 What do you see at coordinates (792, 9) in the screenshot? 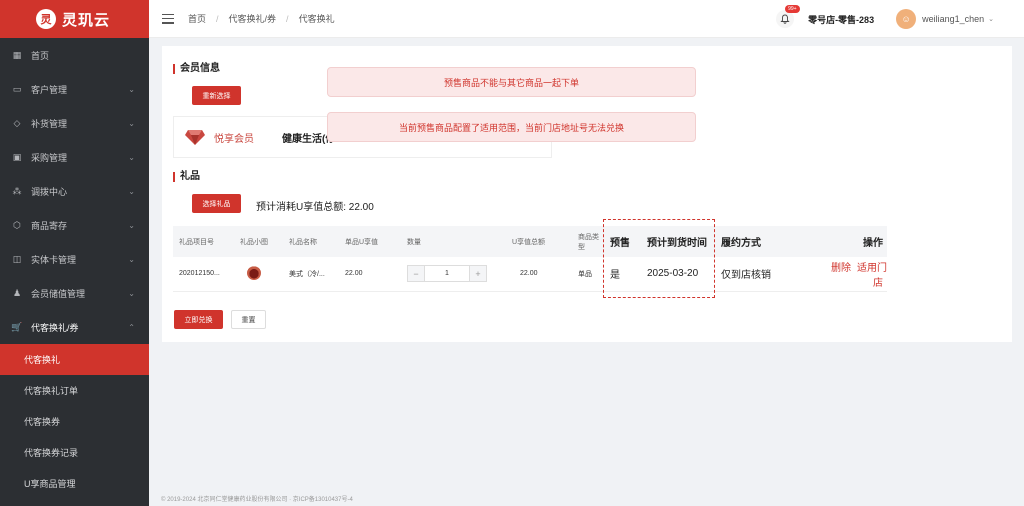
I see `notification-badge: 99+` at bounding box center [792, 9].